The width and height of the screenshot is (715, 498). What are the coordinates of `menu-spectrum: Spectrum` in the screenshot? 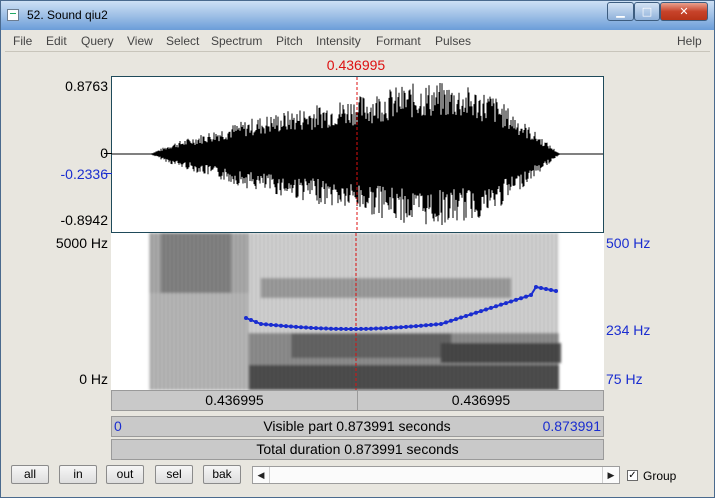 It's located at (236, 41).